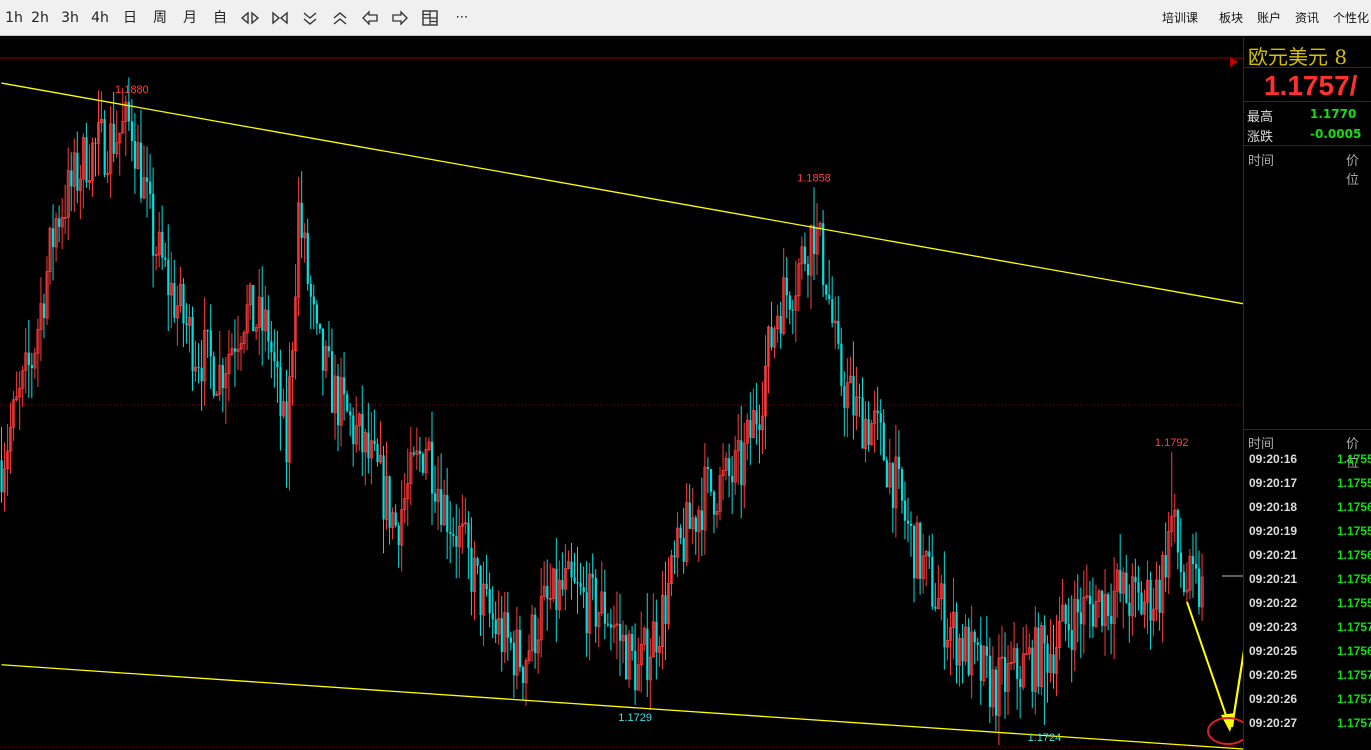  Describe the element at coordinates (1307, 18) in the screenshot. I see `news-link: 资讯` at that location.